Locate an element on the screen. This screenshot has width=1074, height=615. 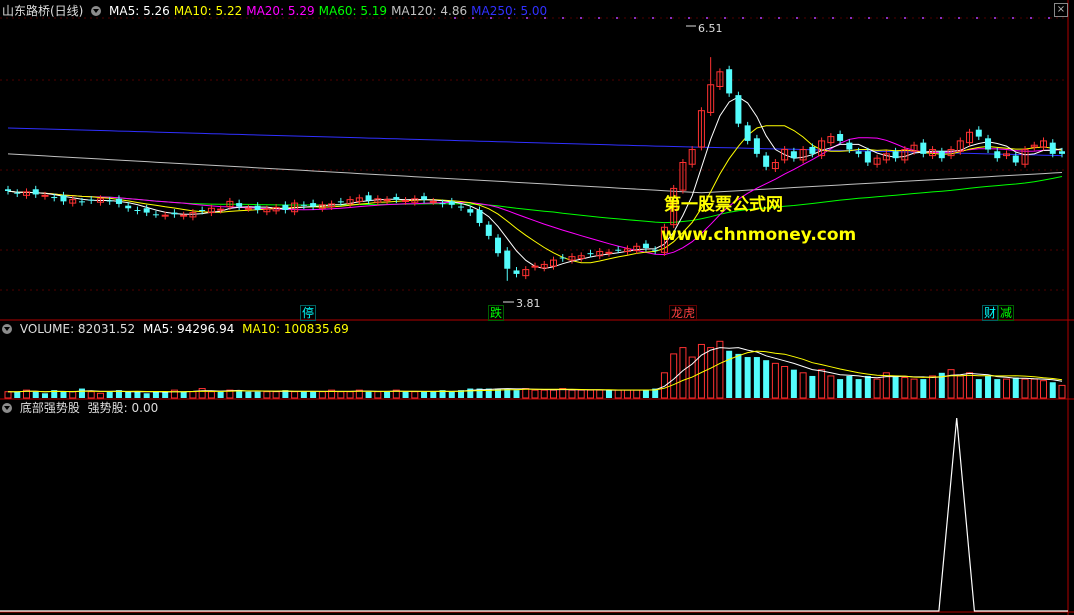
event-tag-dragon-tiger: 龙虎 is located at coordinates (683, 313).